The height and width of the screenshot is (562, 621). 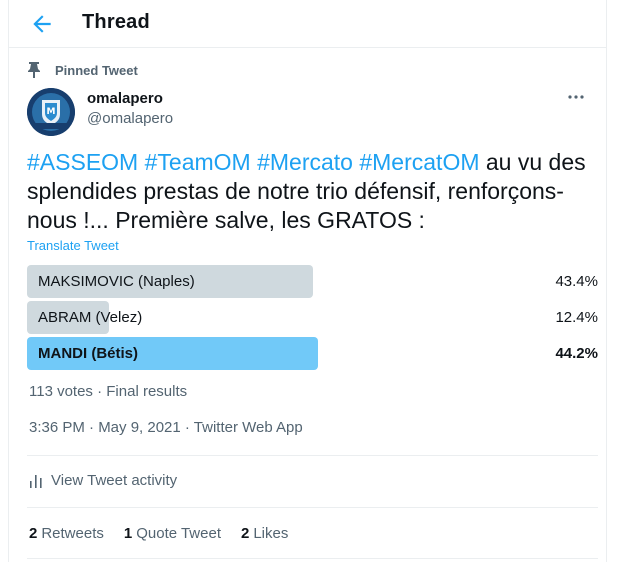 What do you see at coordinates (166, 427) in the screenshot?
I see `tweet-timestamp: 3:36 PM · May 9, 2021 · Twitter Web App` at bounding box center [166, 427].